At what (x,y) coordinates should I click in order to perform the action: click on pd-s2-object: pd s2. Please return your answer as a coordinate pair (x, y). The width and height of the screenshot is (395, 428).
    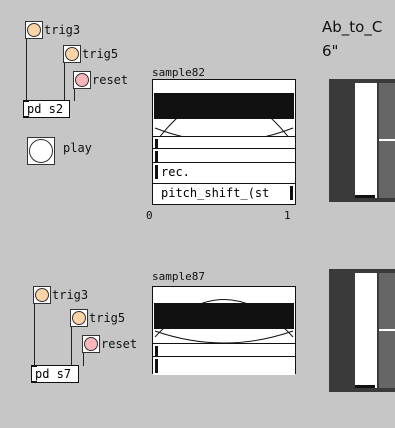
    Looking at the image, I should click on (46, 109).